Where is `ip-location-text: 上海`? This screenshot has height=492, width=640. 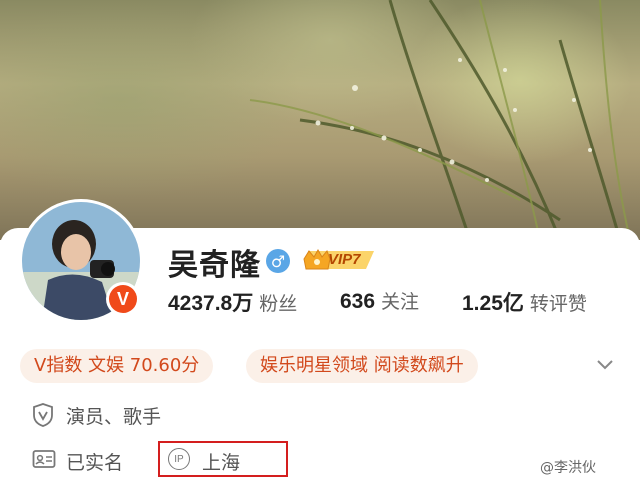
ip-location-text: 上海 is located at coordinates (221, 463).